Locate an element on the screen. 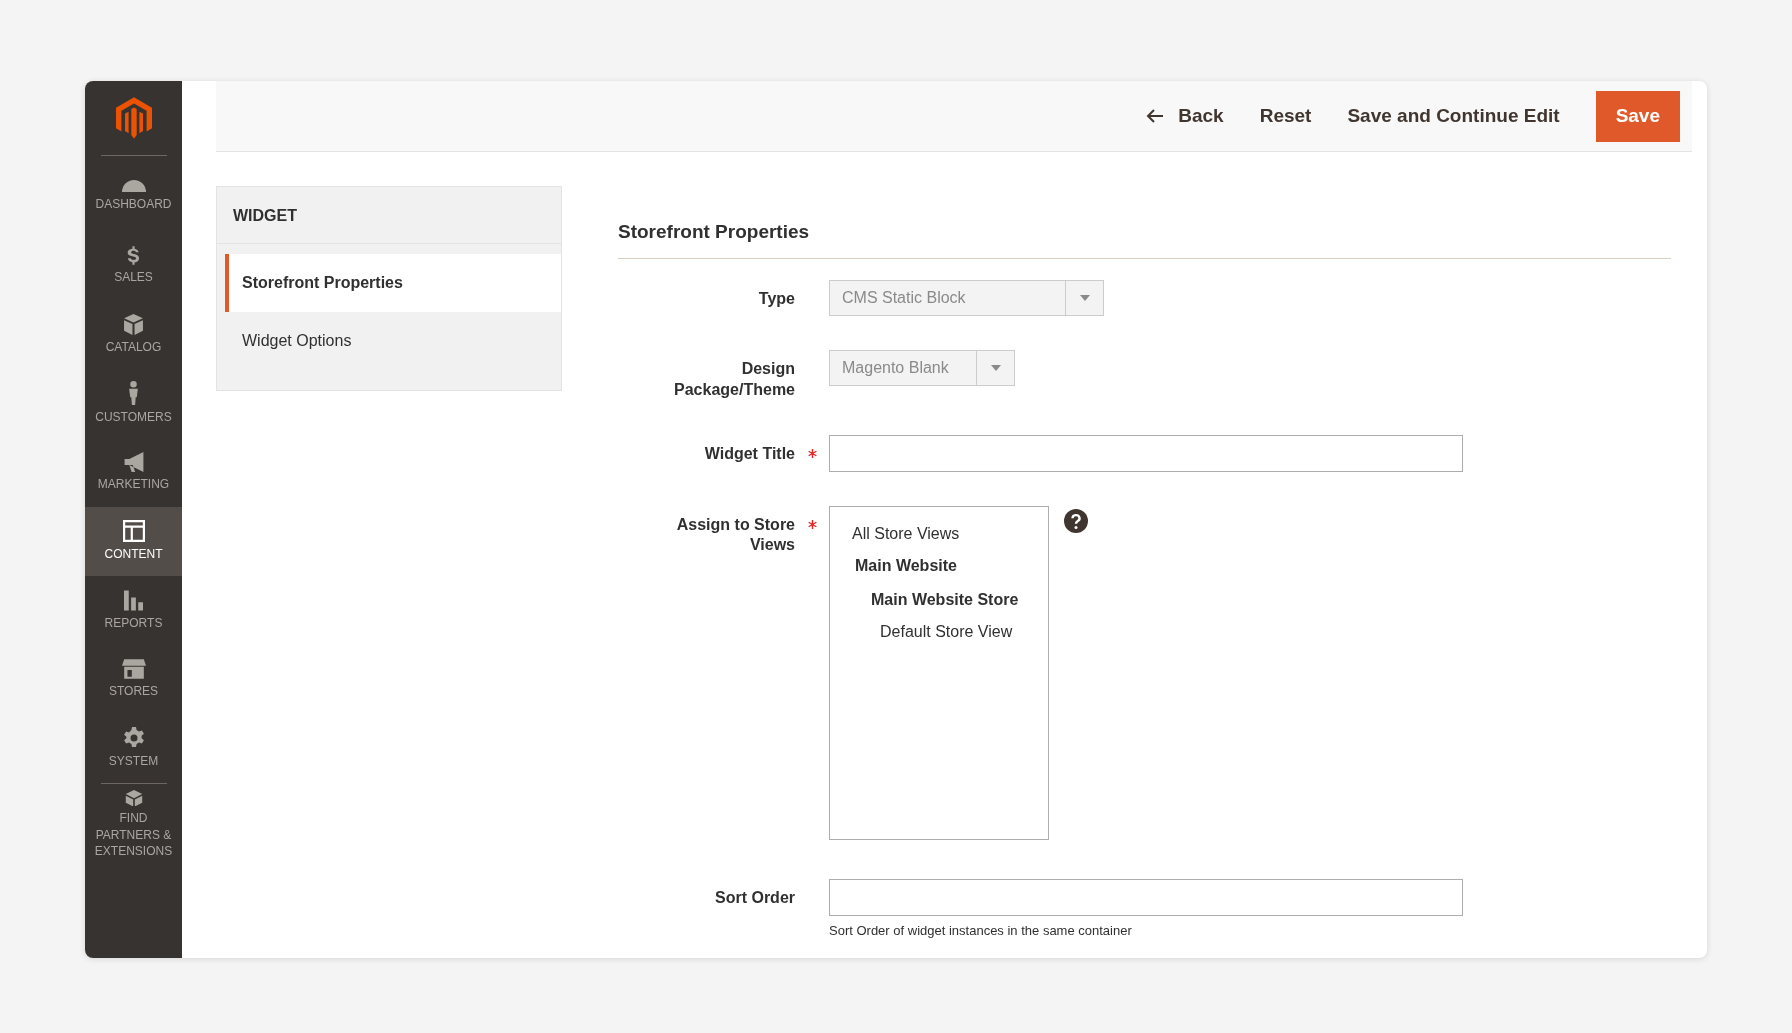 The image size is (1792, 1033). box-icon is located at coordinates (133, 324).